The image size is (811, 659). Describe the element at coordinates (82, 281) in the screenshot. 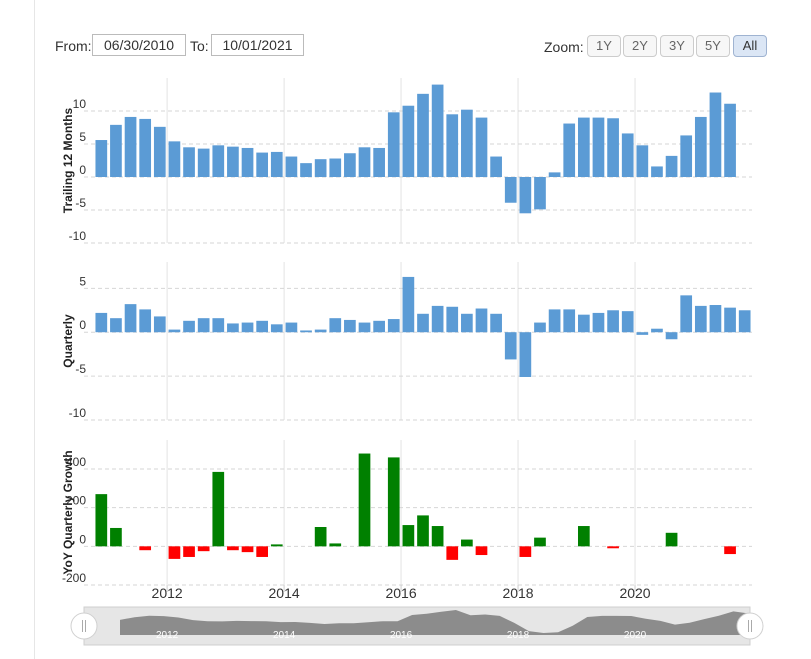

I see `y-tick-label: 5` at that location.